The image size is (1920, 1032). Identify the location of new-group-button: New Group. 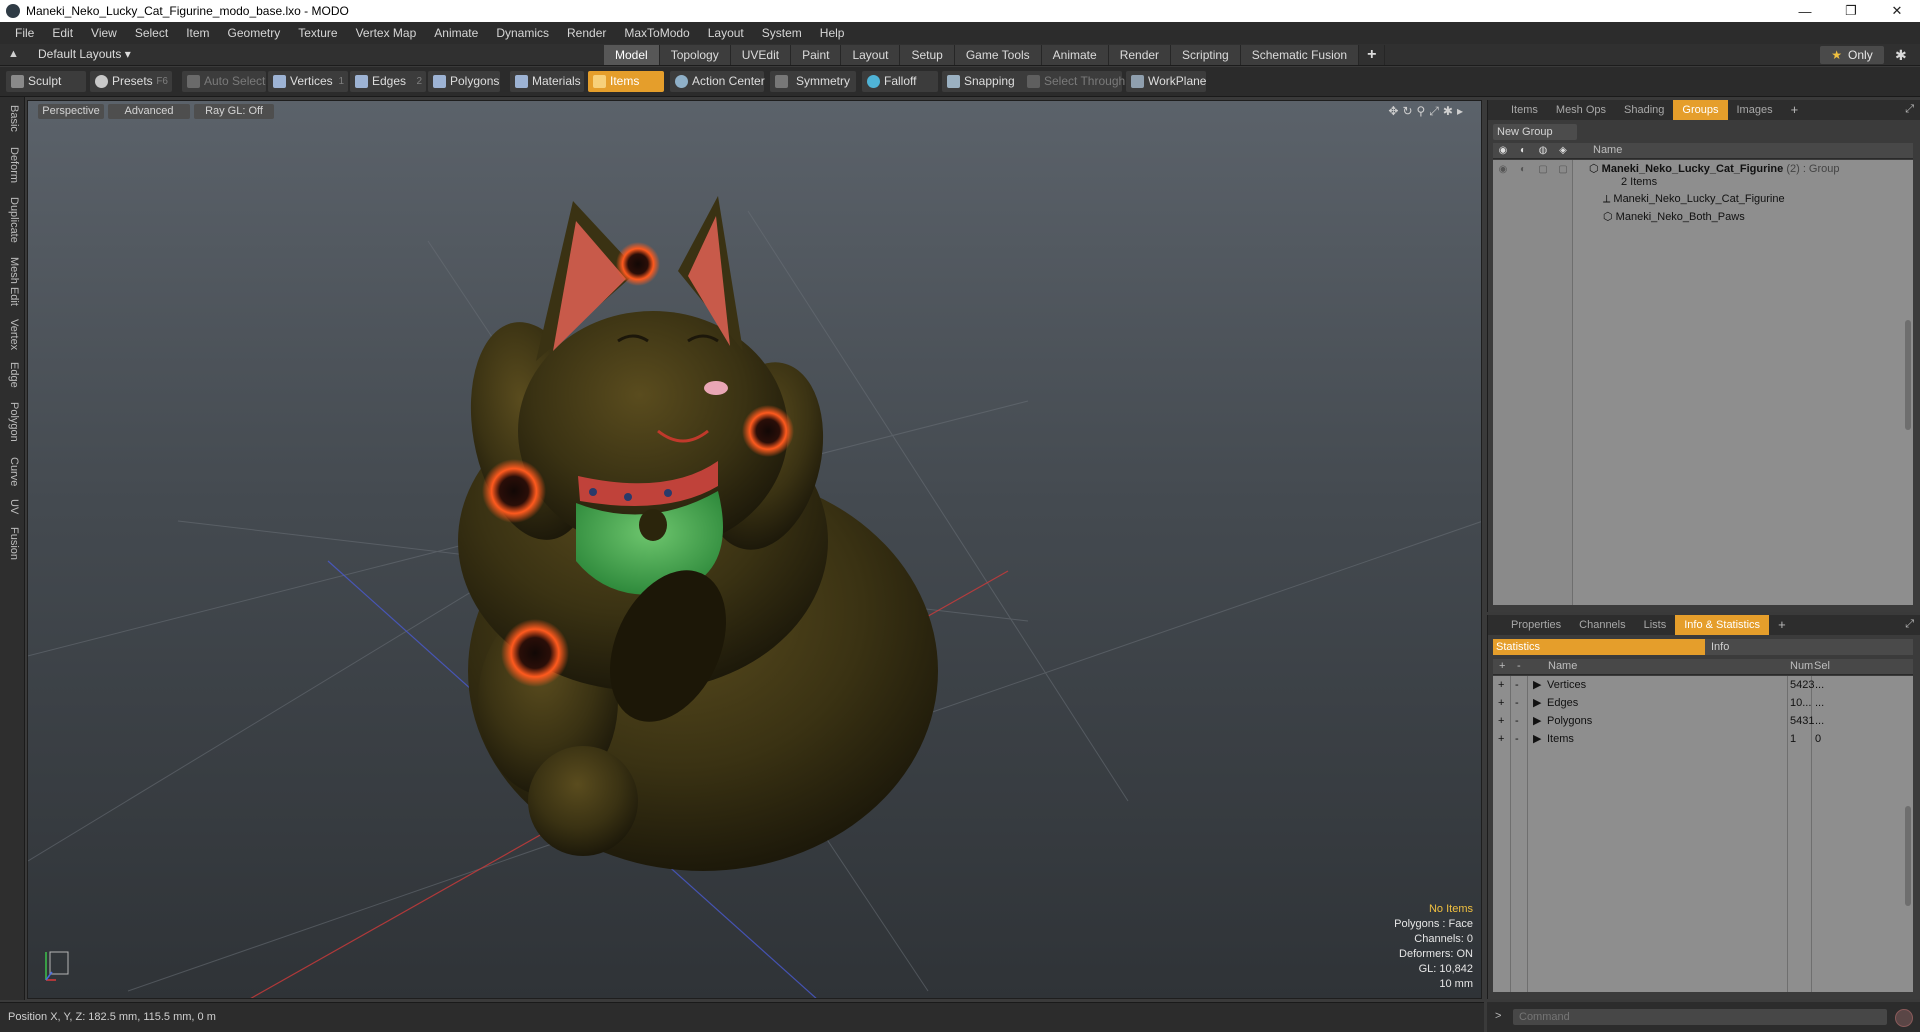
(1535, 132).